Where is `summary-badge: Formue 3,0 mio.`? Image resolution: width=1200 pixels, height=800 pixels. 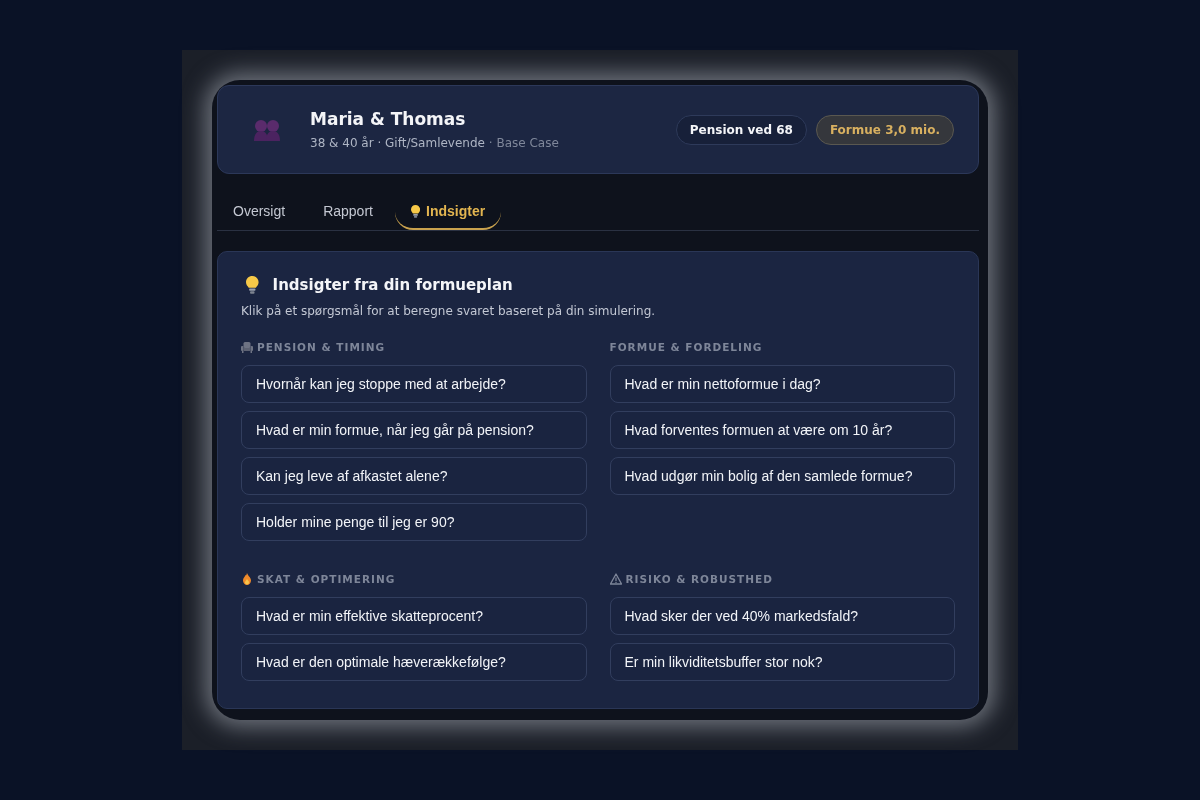 summary-badge: Formue 3,0 mio. is located at coordinates (884, 129).